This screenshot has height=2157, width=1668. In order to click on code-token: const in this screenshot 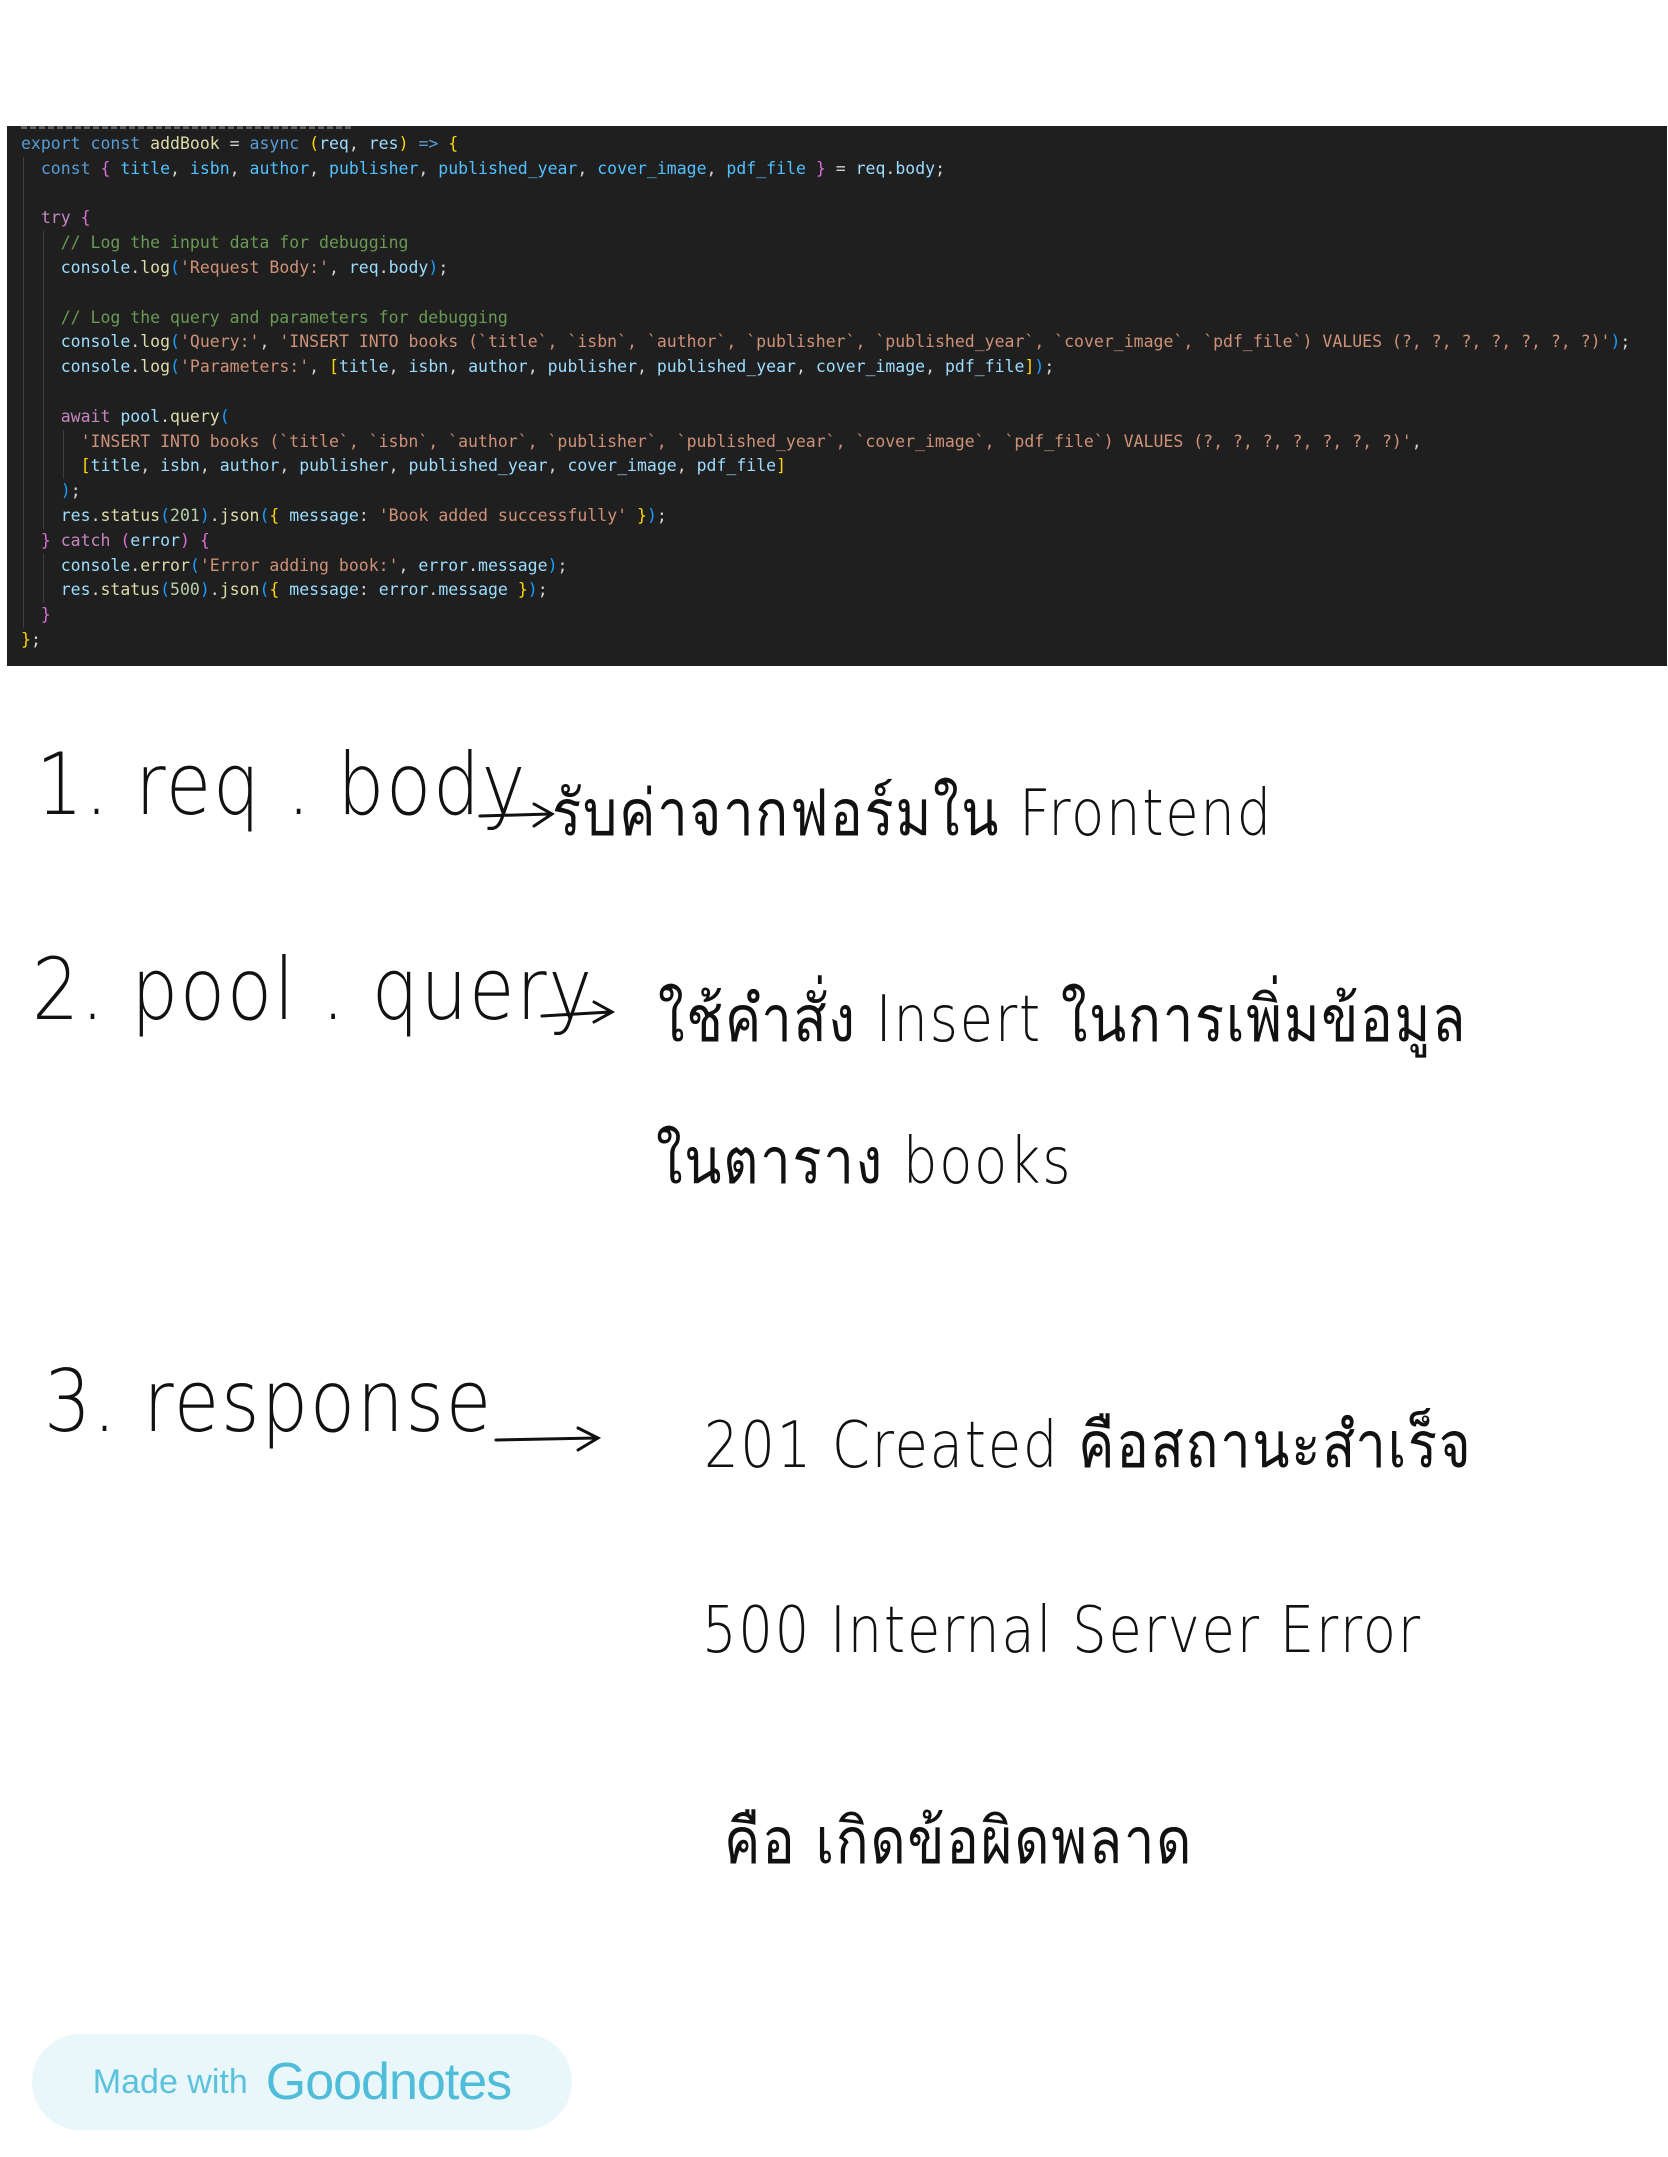, I will do `click(115, 143)`.